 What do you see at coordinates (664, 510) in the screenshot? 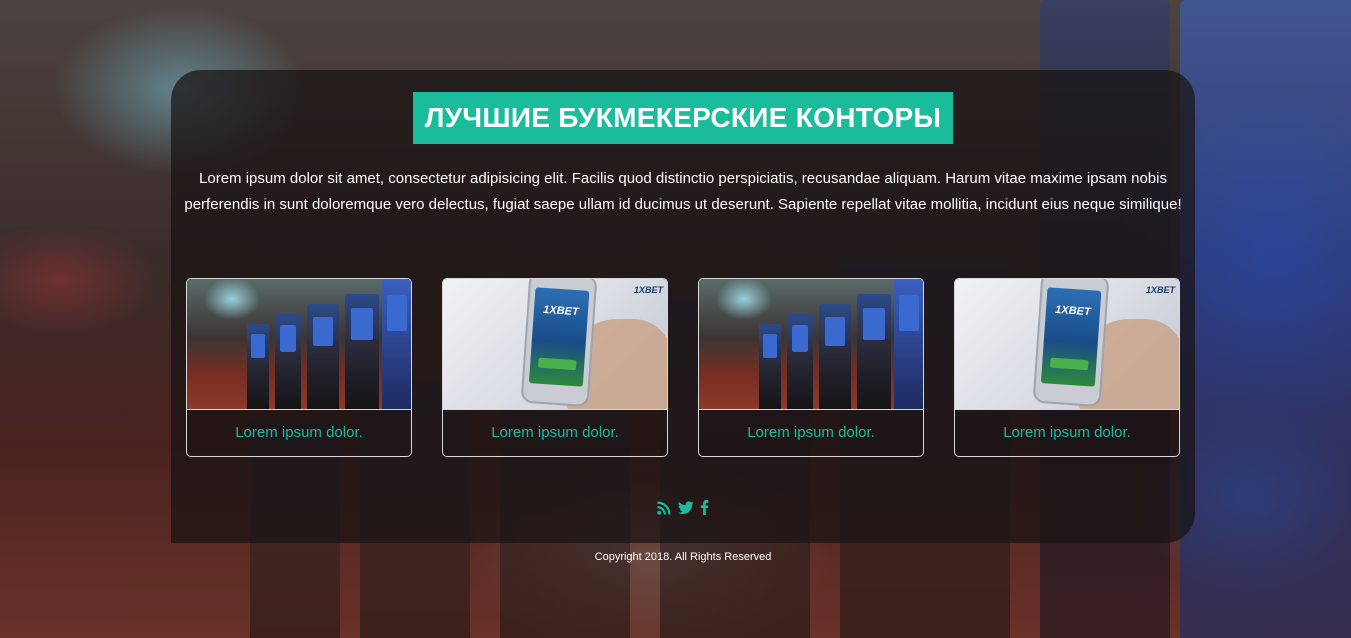
I see `rss-icon` at bounding box center [664, 510].